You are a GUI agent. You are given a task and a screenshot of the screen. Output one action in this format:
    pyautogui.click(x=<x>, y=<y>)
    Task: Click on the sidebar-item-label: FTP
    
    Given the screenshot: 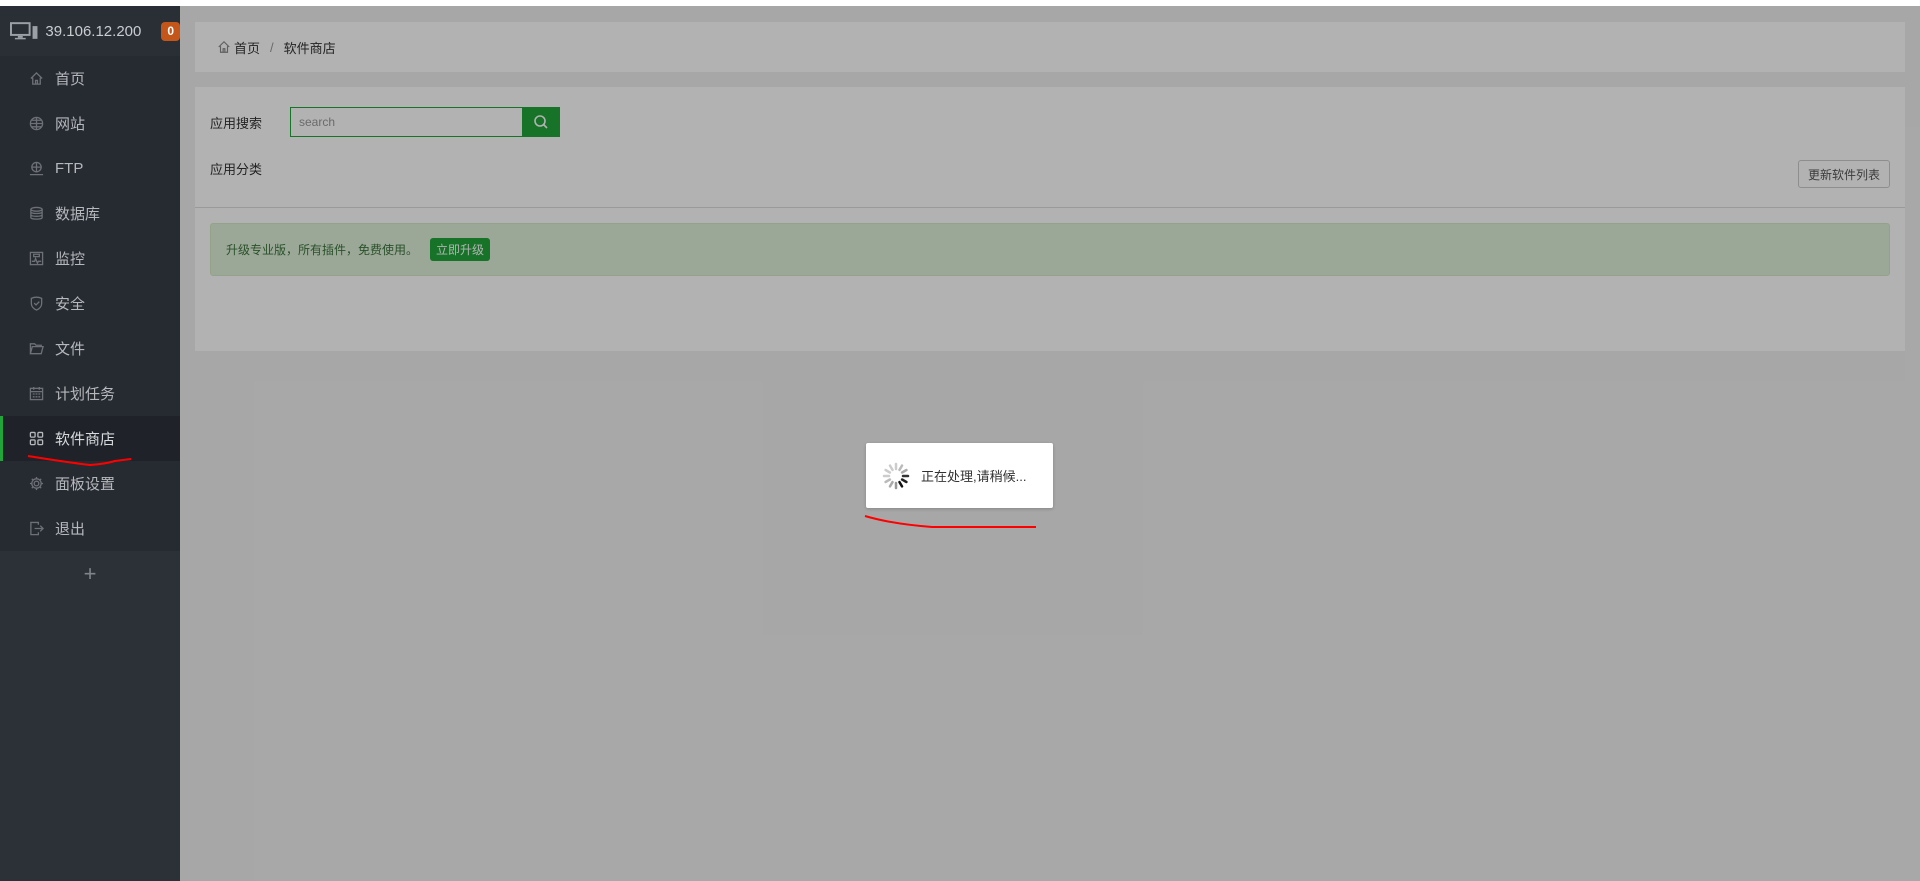 What is the action you would take?
    pyautogui.click(x=69, y=168)
    